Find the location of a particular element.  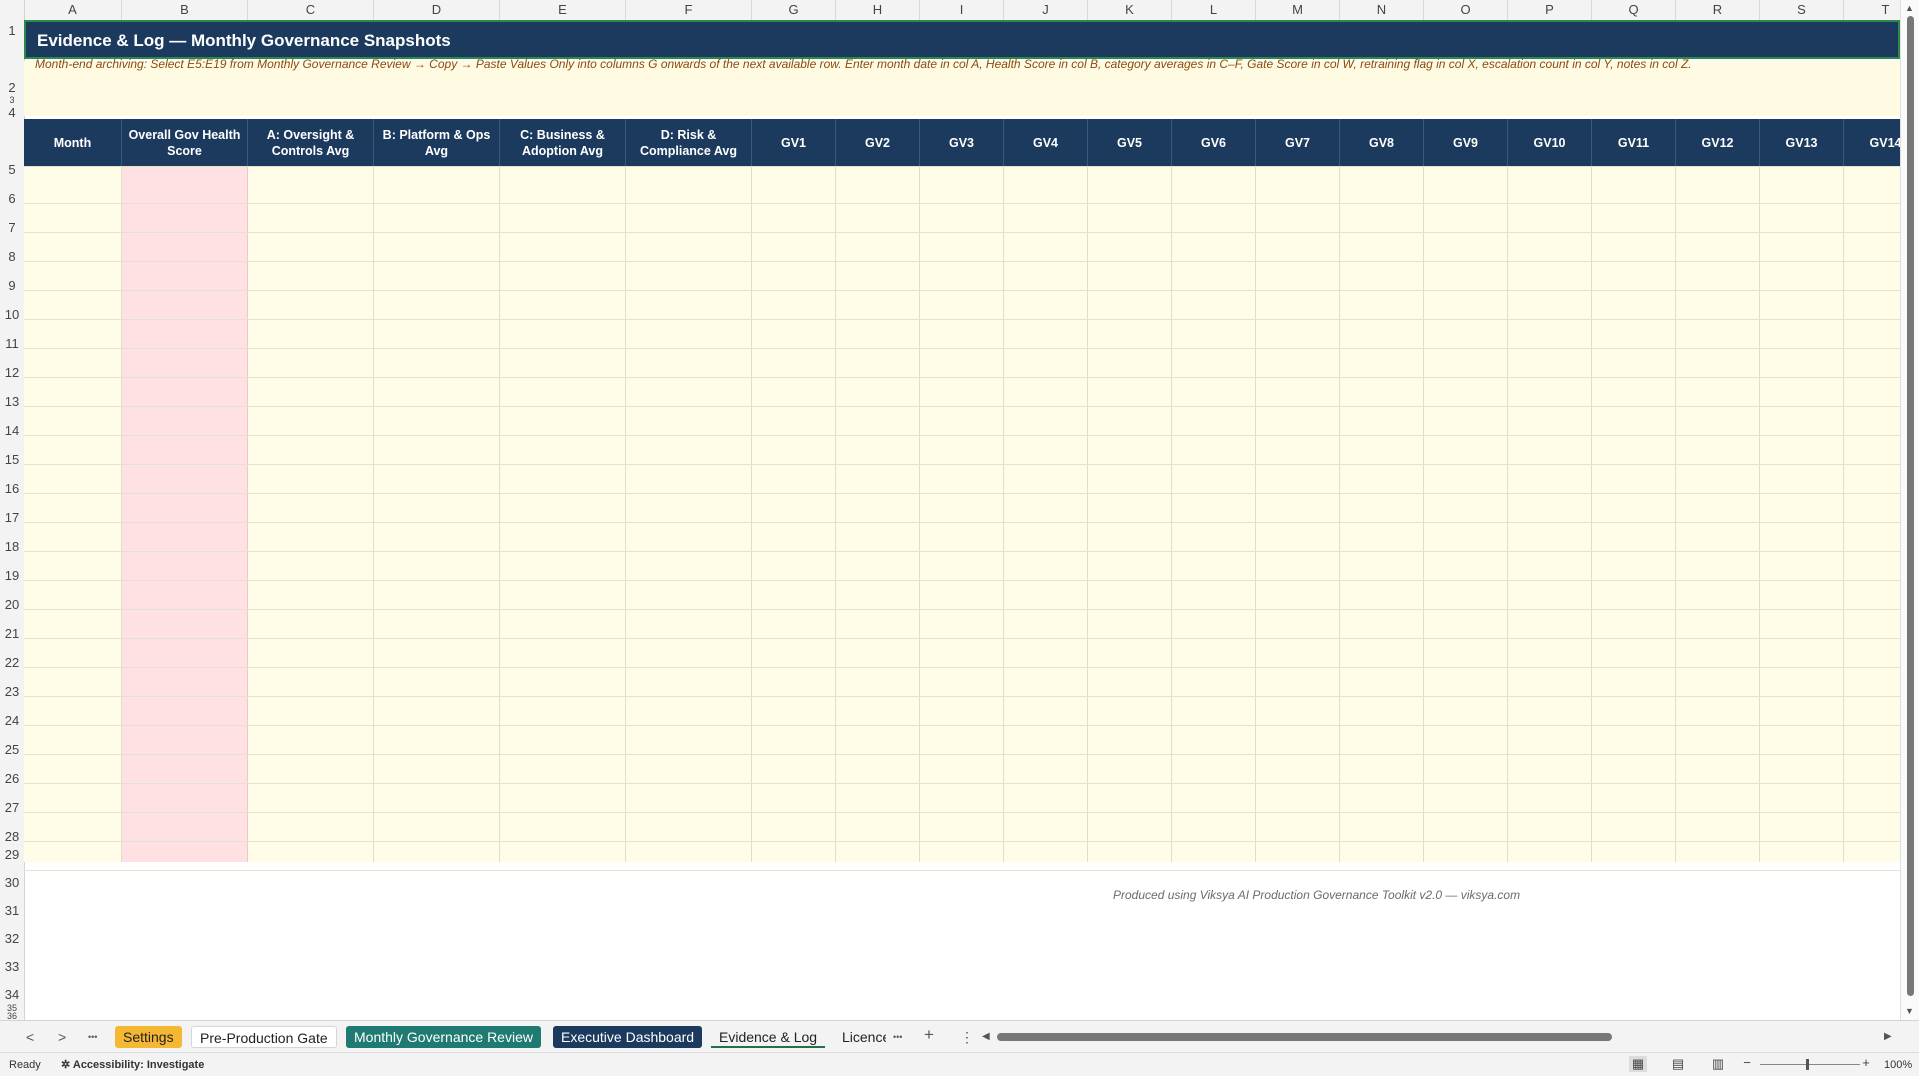

column-header-a: A is located at coordinates (73, 10).